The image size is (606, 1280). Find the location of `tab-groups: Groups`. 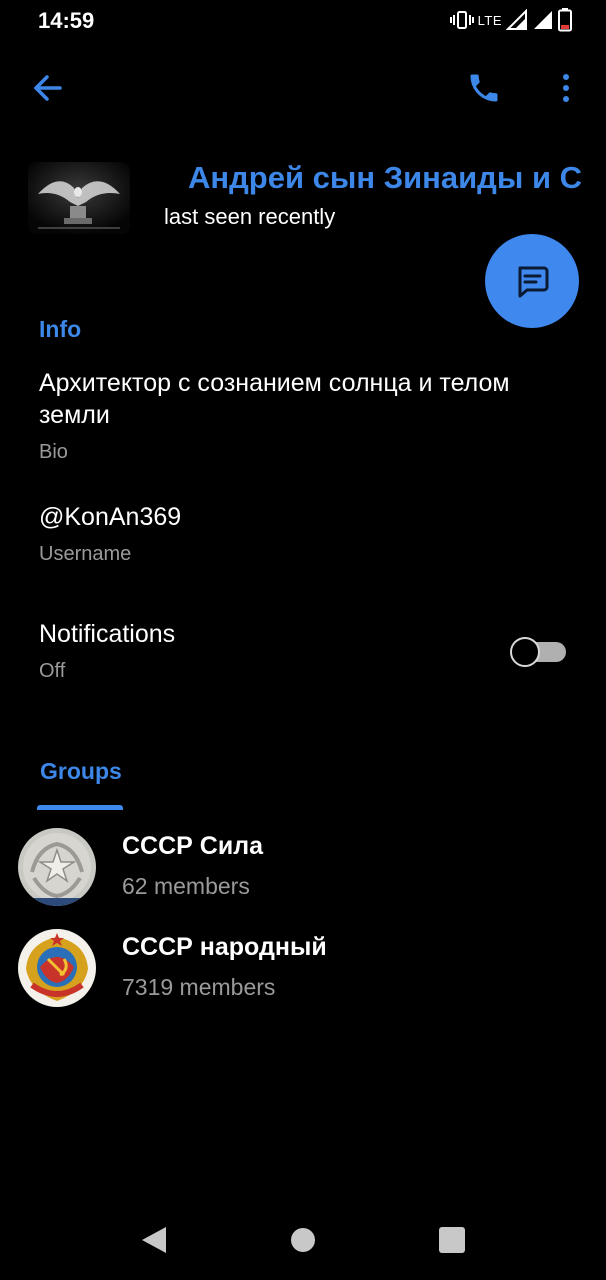

tab-groups: Groups is located at coordinates (80, 784).